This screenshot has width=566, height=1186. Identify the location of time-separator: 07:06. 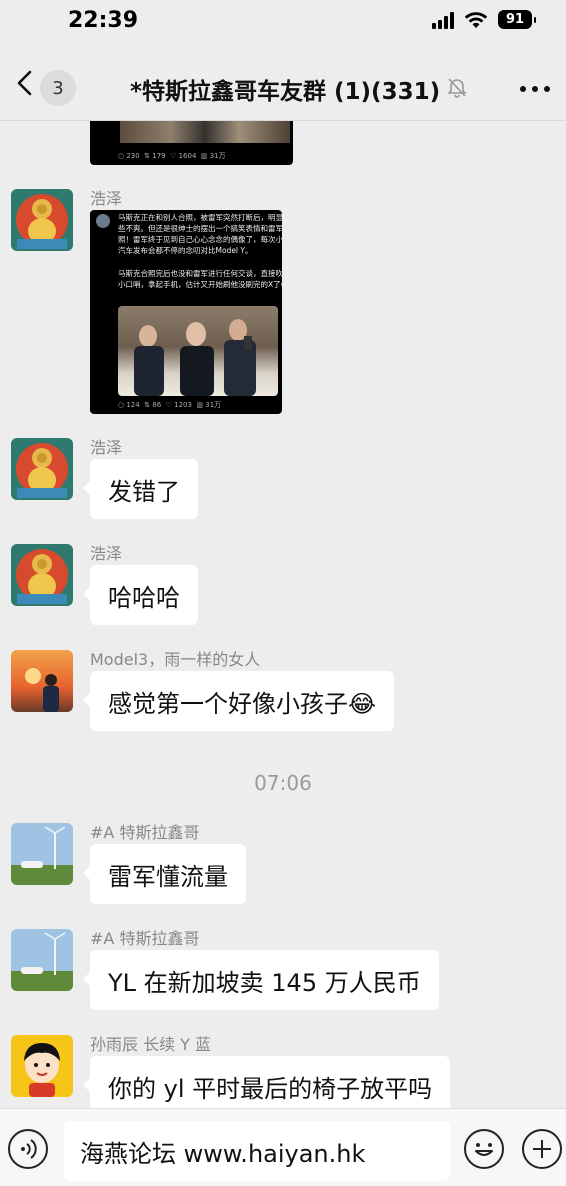
(283, 783).